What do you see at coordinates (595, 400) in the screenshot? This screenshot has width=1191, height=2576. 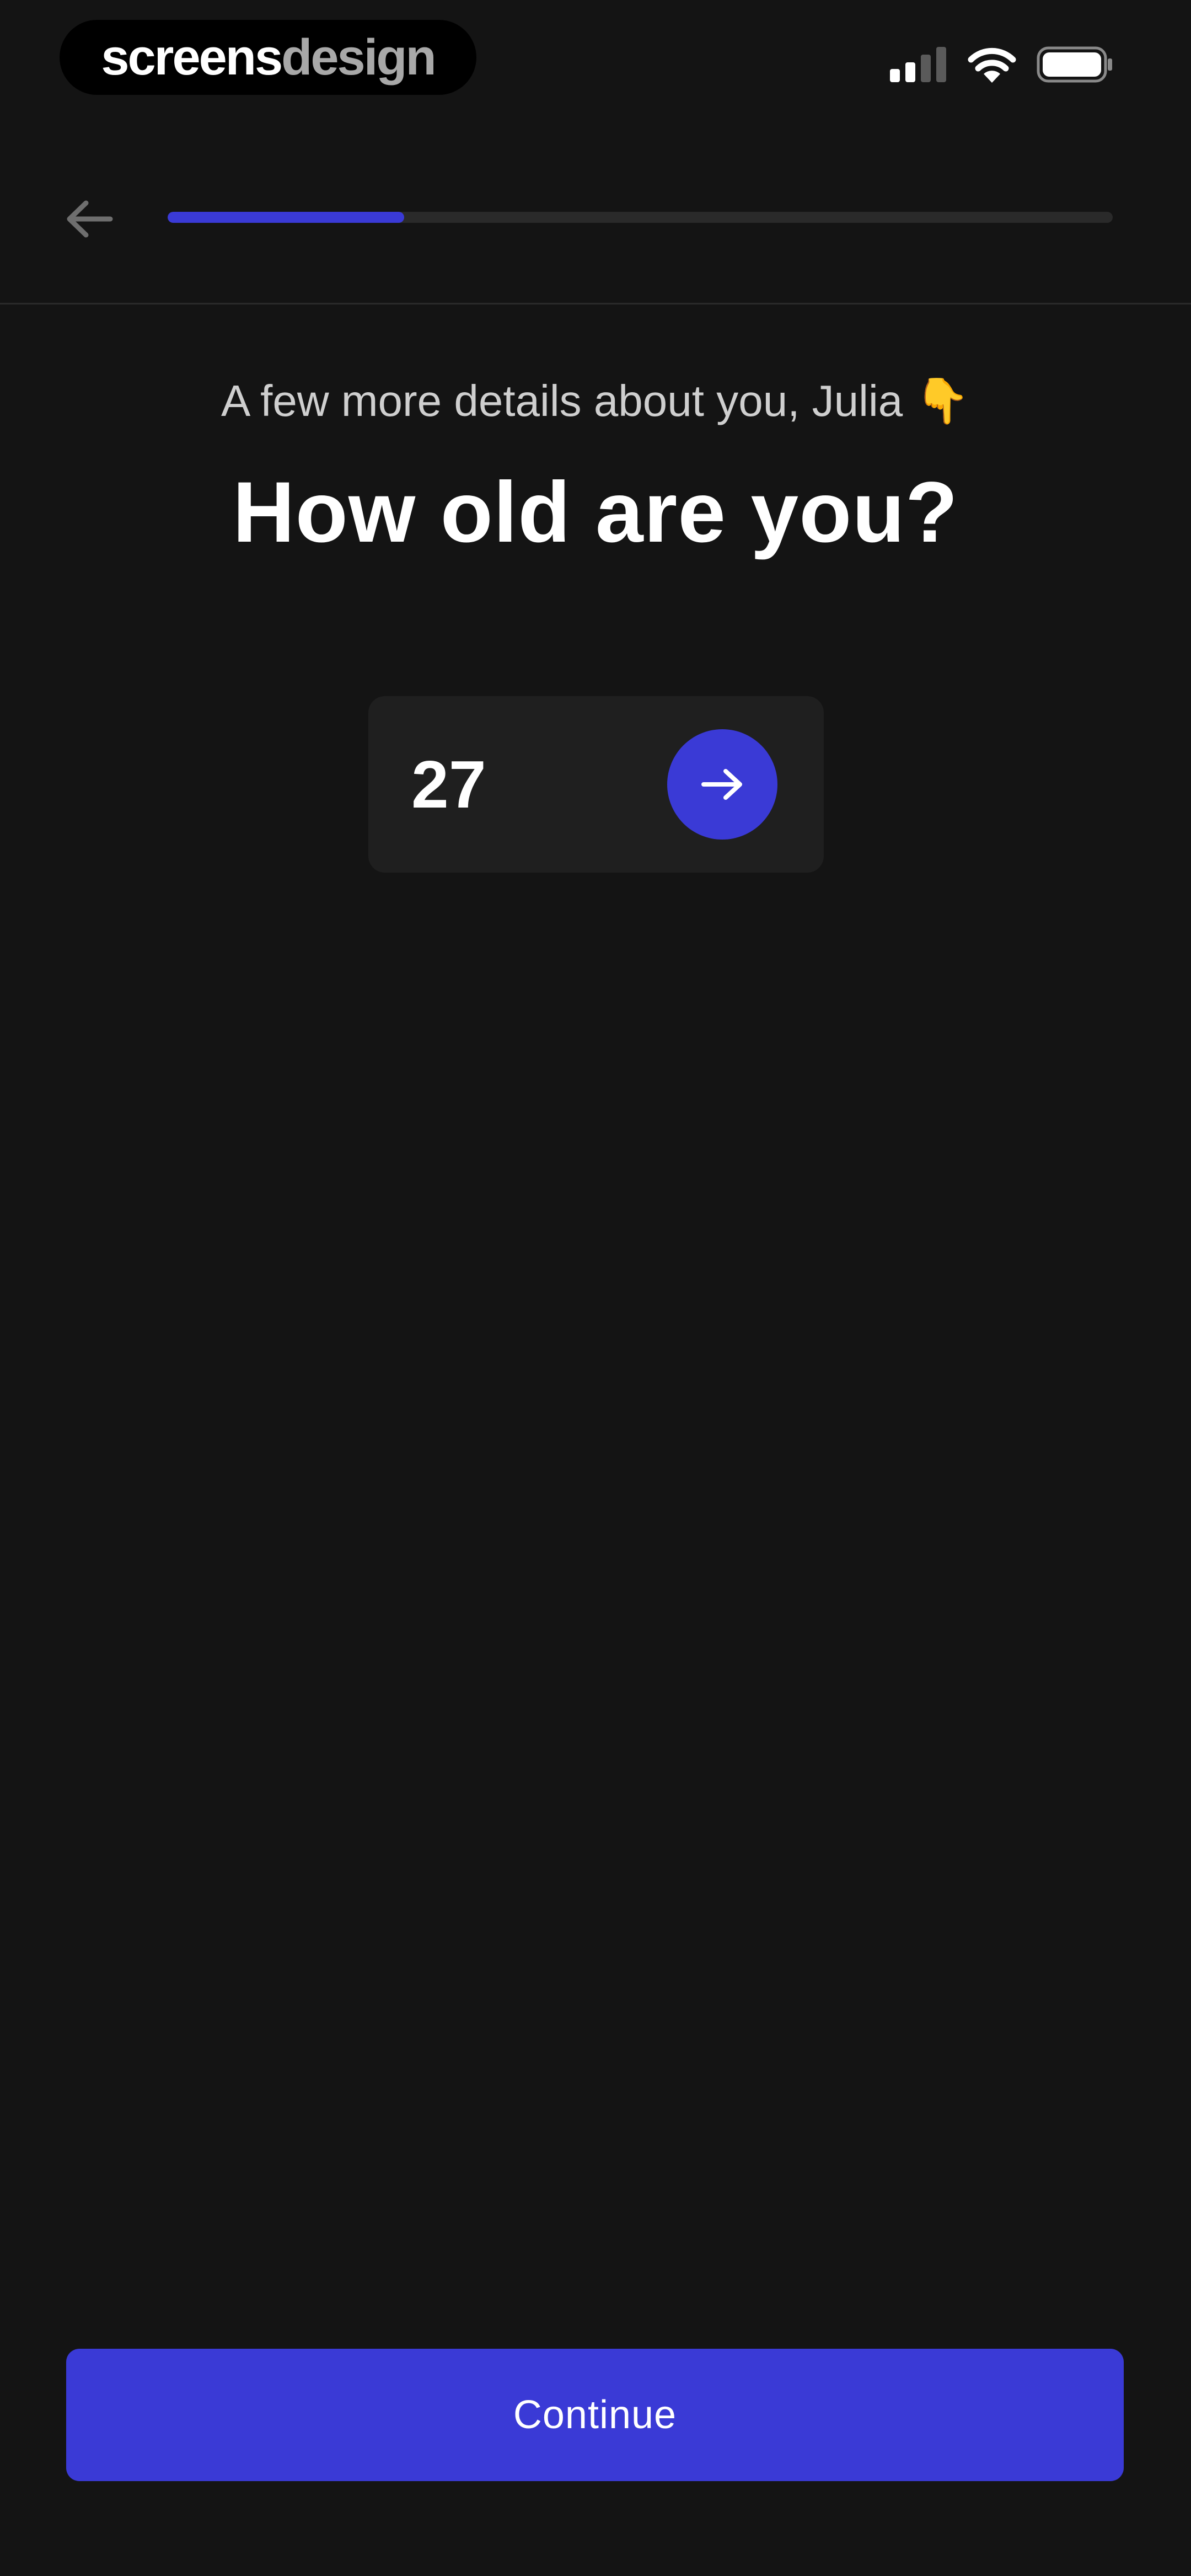 I see `greeting-subtitle: A few more details about you, Julia 👇` at bounding box center [595, 400].